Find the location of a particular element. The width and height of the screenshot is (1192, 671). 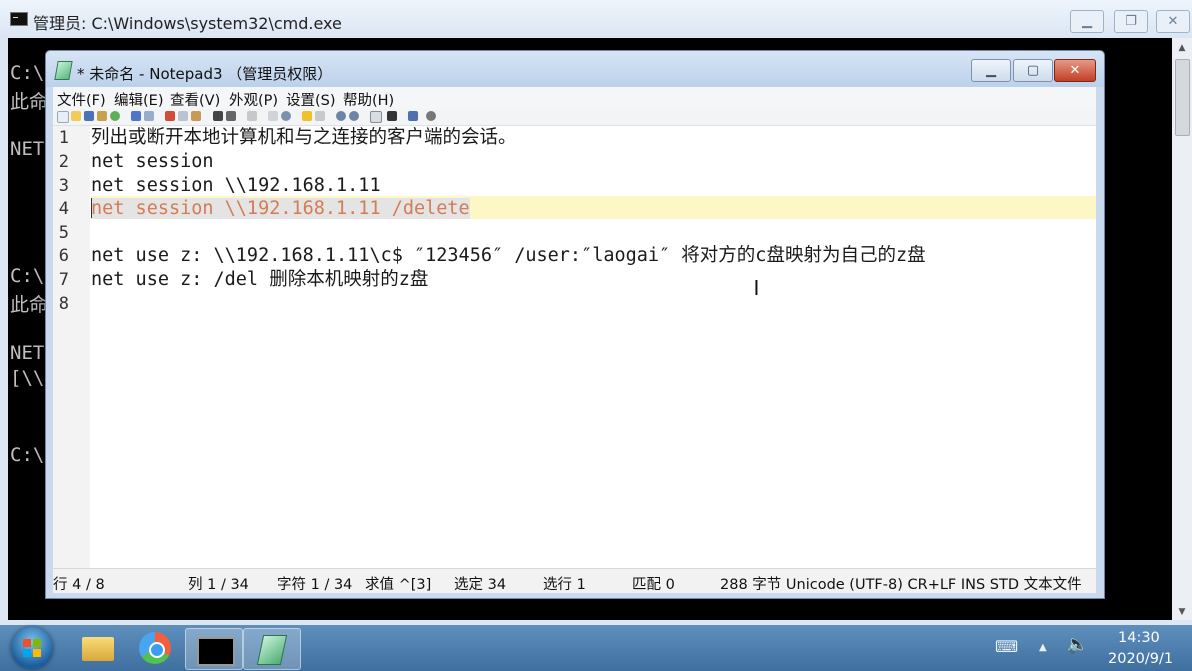

cmd-close-button: ✕ is located at coordinates (1173, 21).